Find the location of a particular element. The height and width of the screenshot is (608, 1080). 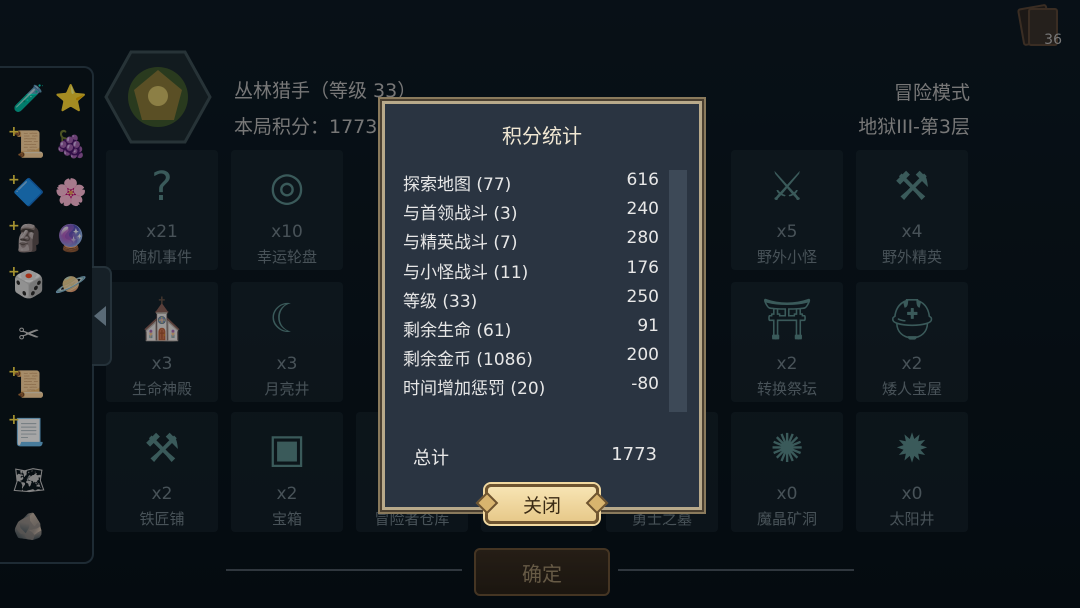

item-glyph: ✂ is located at coordinates (29, 335).